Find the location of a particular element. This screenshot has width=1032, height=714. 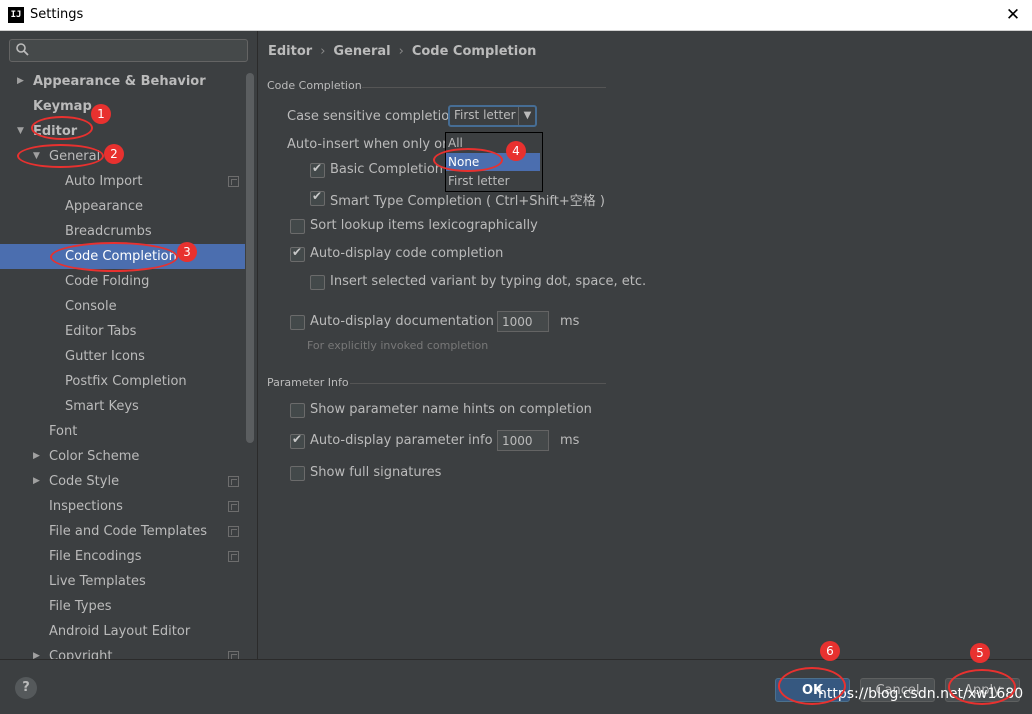

smart-completion-checkbox is located at coordinates (317, 197).